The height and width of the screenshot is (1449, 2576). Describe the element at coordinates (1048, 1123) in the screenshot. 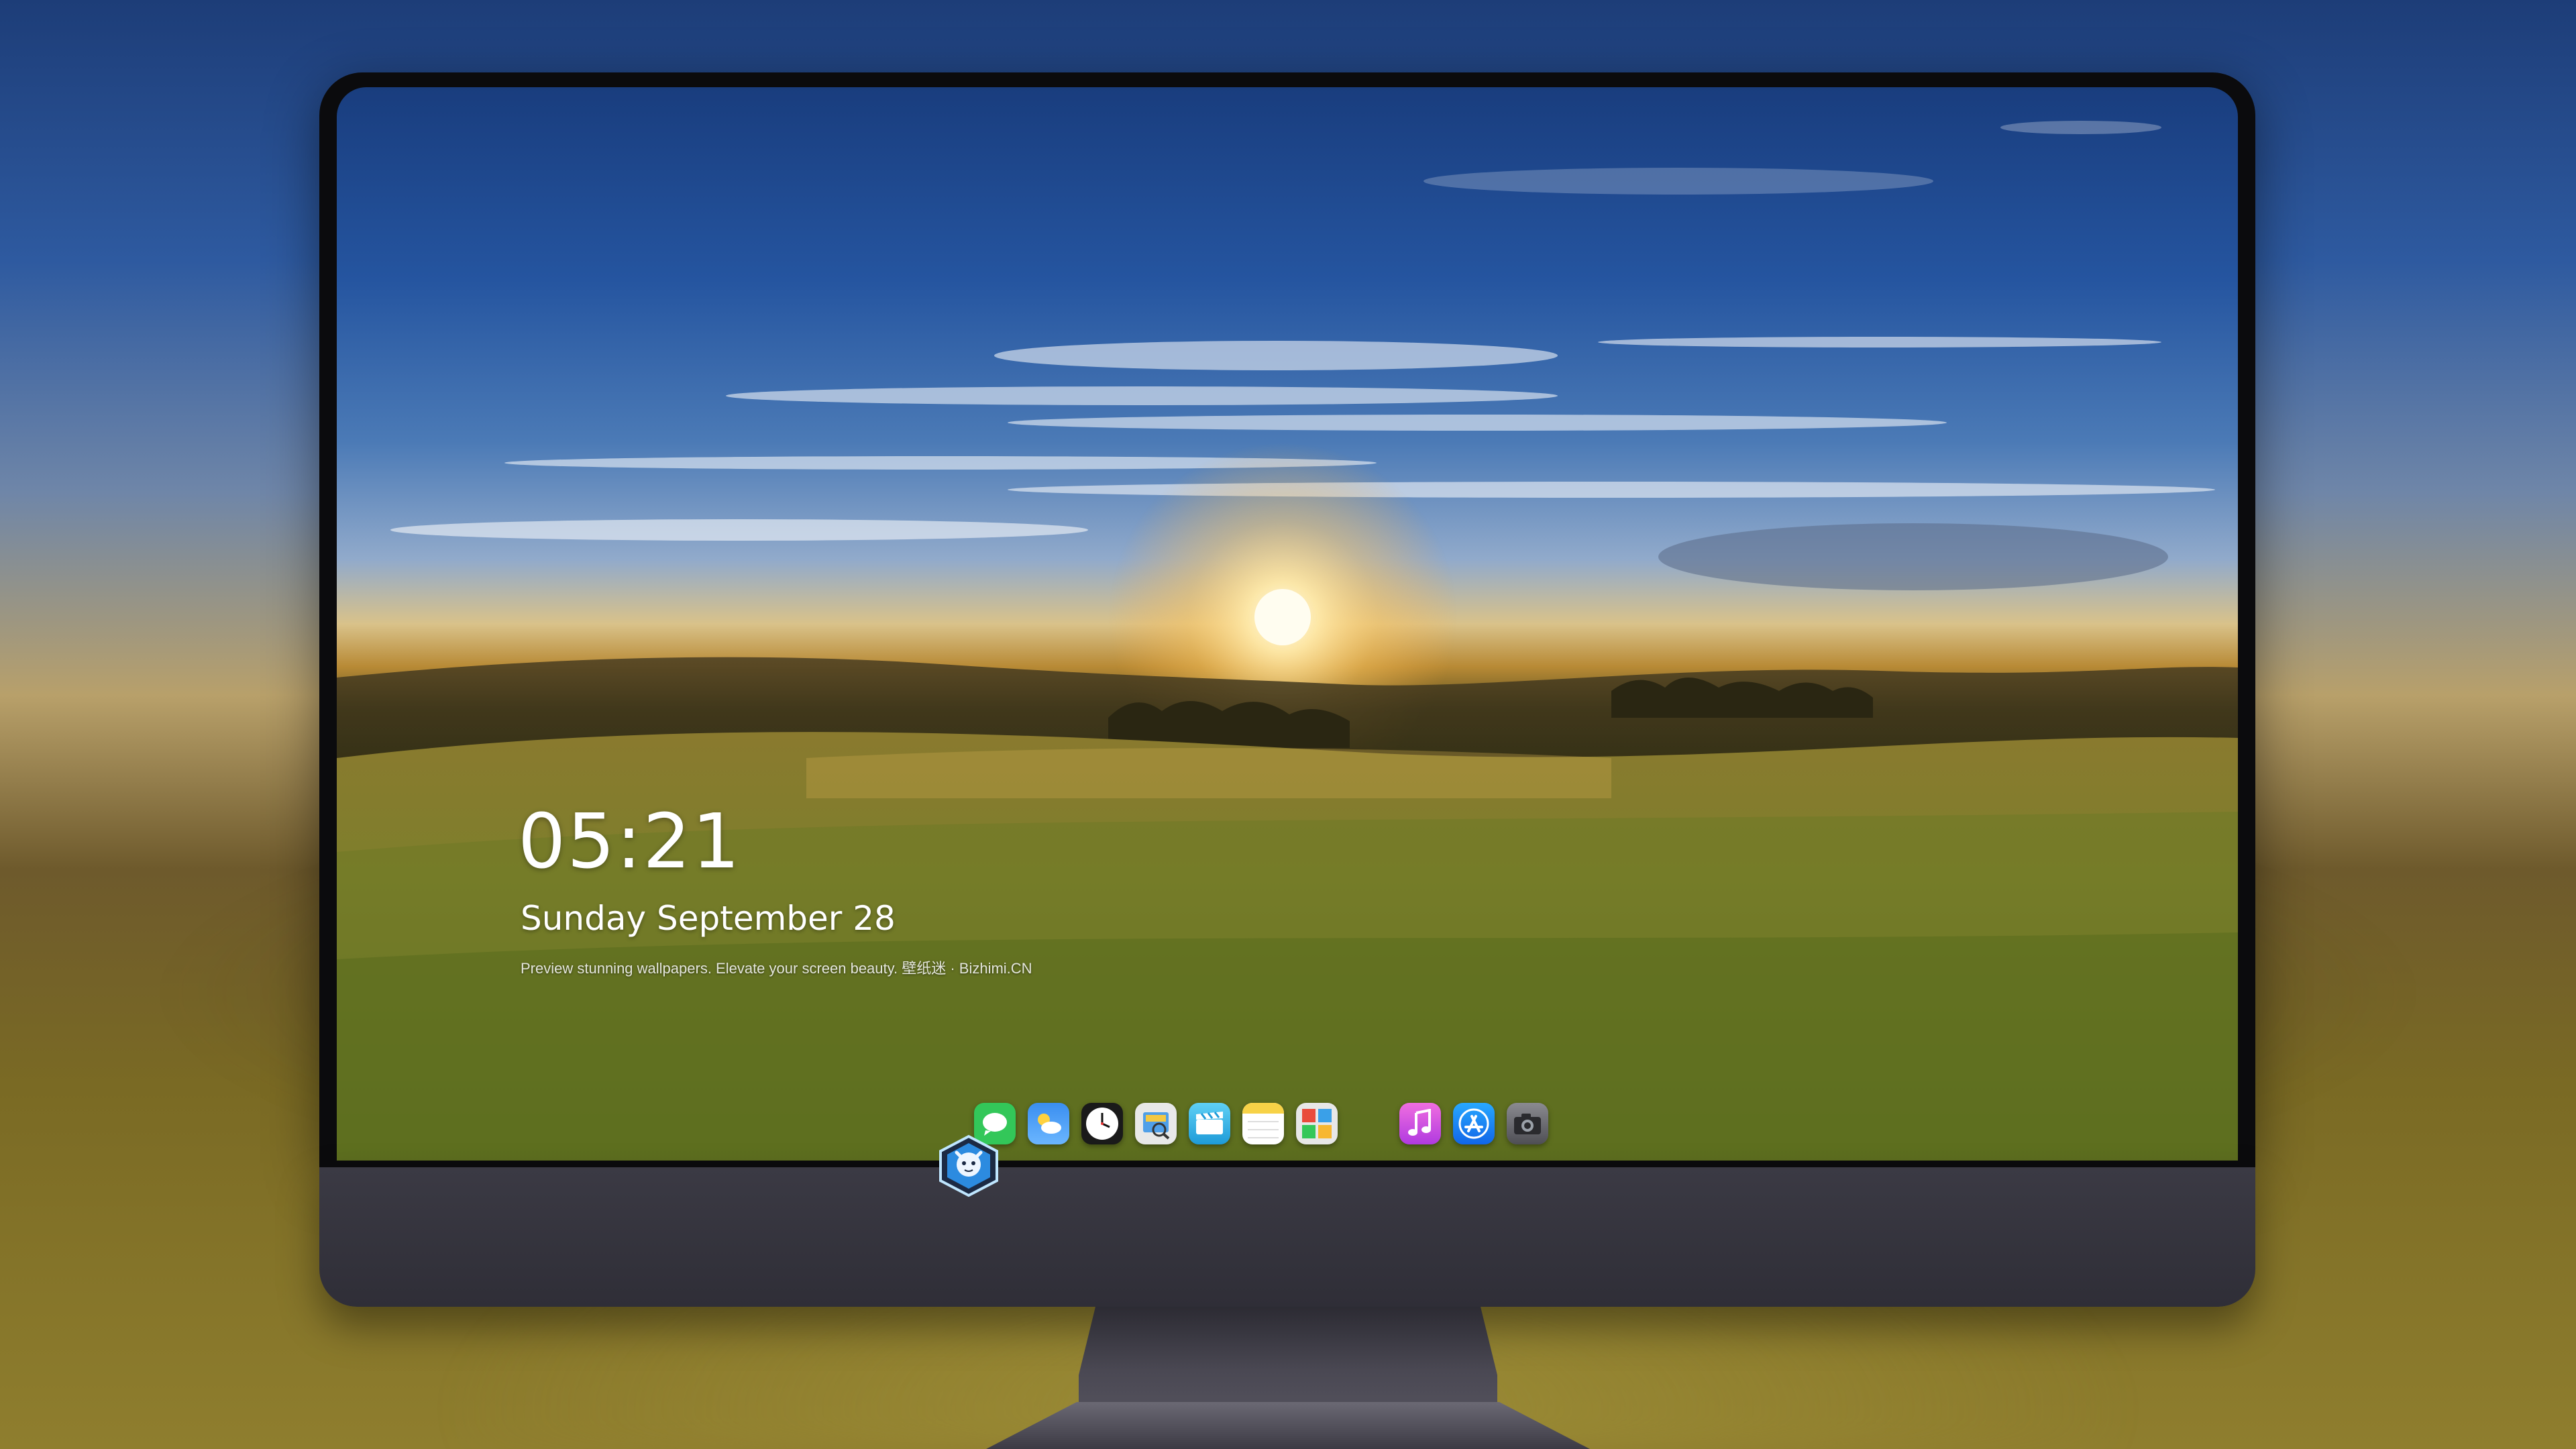

I see `weather-icon` at that location.